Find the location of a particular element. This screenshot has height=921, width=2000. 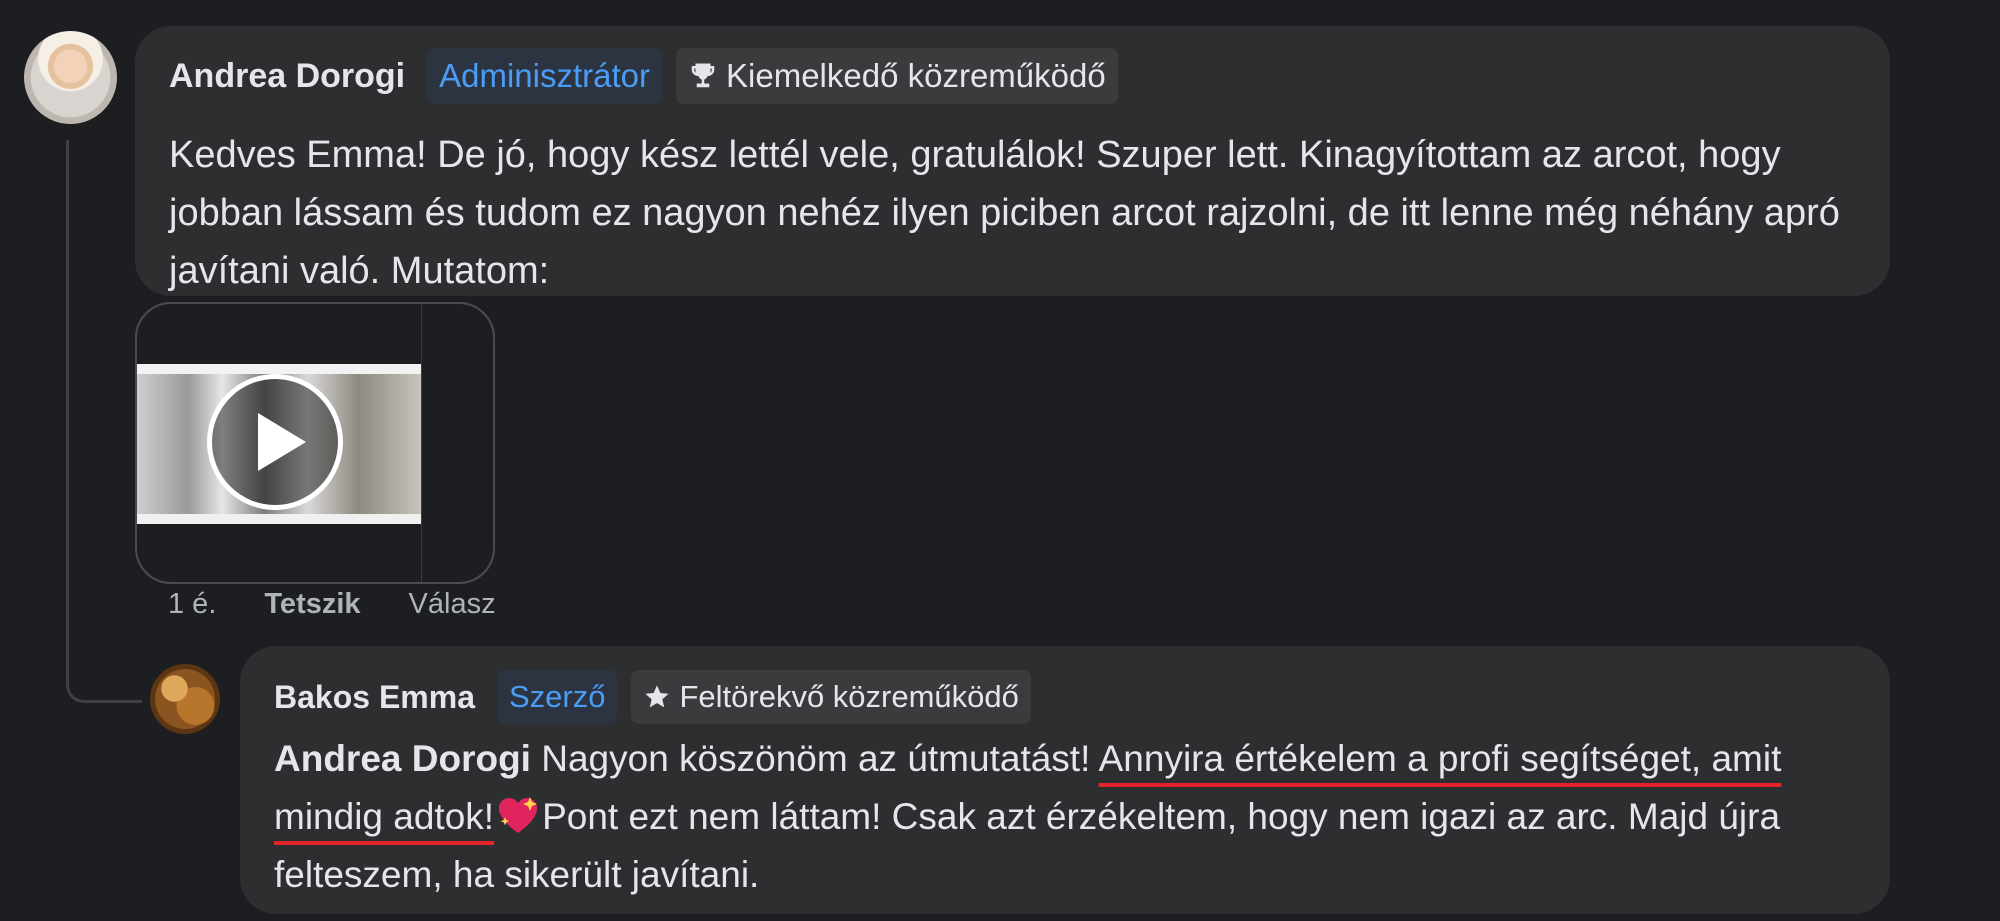

sparkling-heart-icon is located at coordinates (518, 815).